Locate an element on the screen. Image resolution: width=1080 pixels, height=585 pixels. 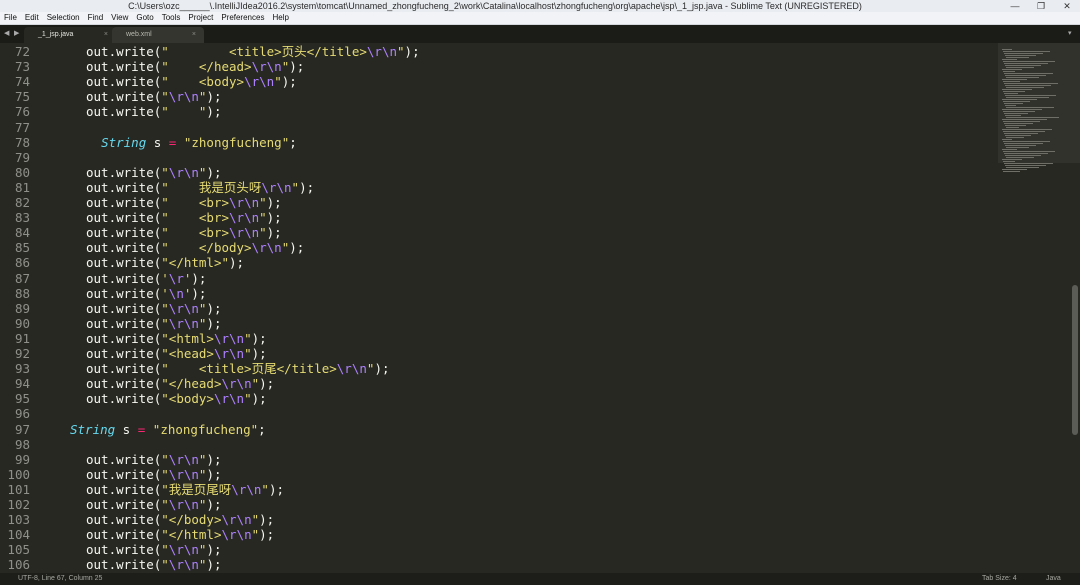
menu-edit: Edit is located at coordinates (32, 18).